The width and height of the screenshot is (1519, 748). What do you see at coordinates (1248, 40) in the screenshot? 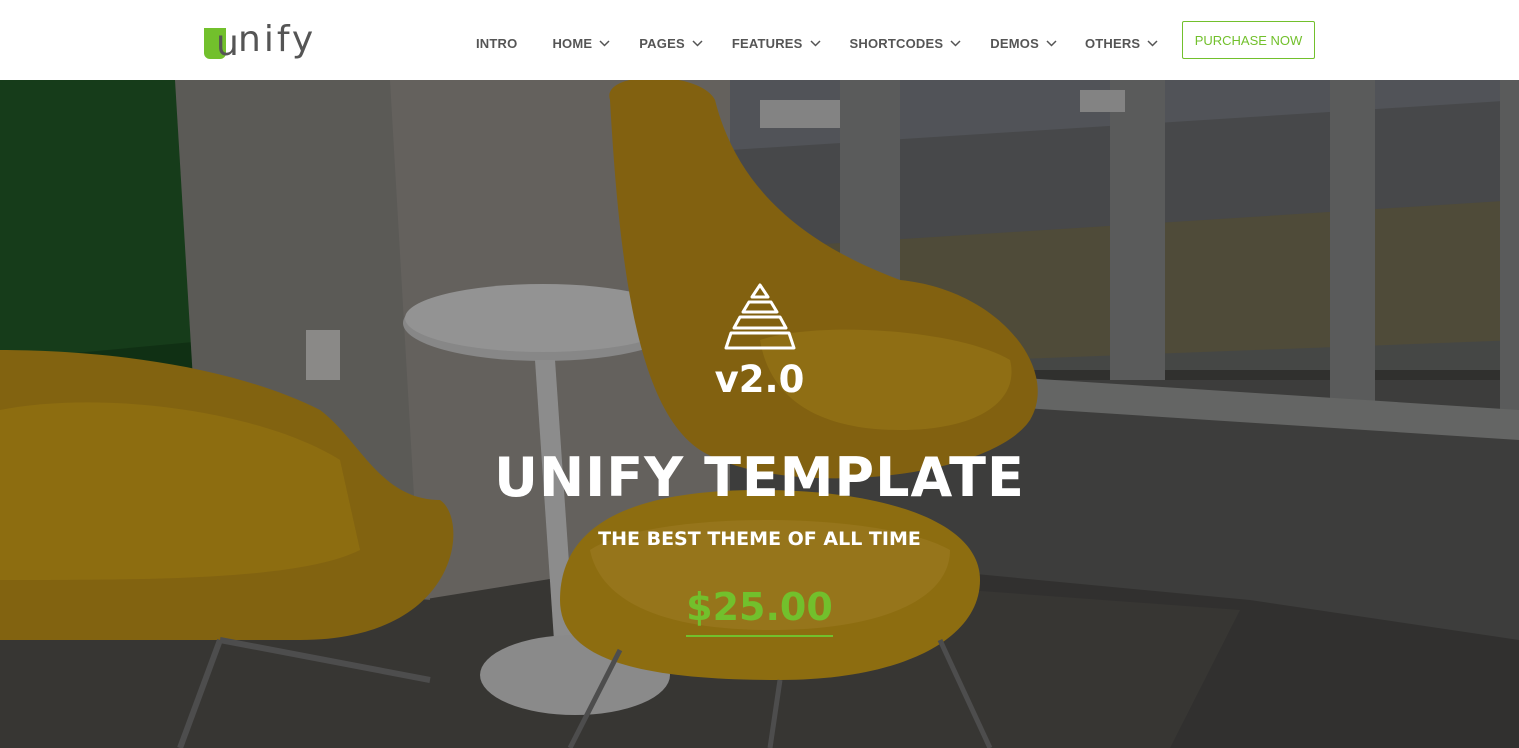
I see `purchase-now-button: PURCHASE NOW` at bounding box center [1248, 40].